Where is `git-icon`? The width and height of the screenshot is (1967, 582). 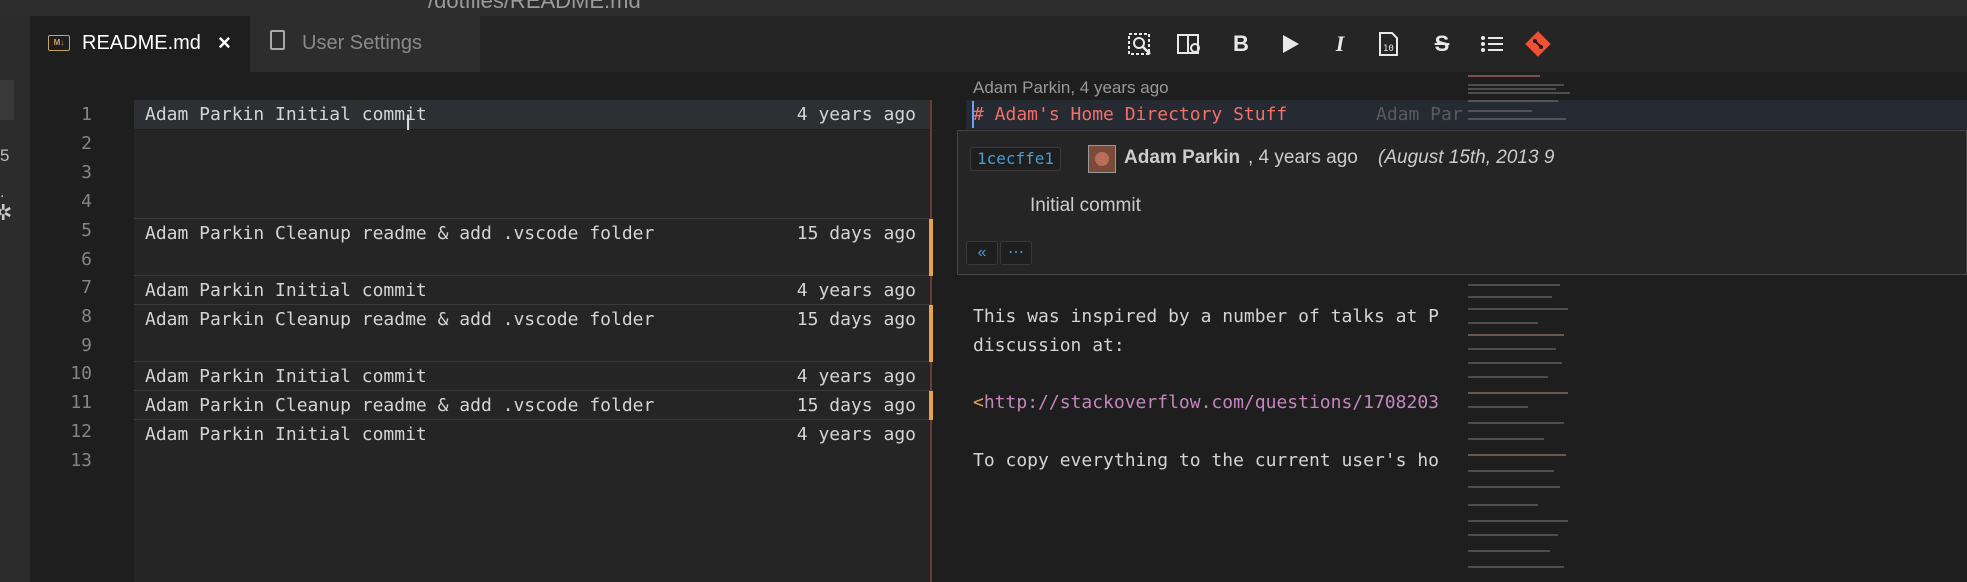
git-icon is located at coordinates (1538, 44).